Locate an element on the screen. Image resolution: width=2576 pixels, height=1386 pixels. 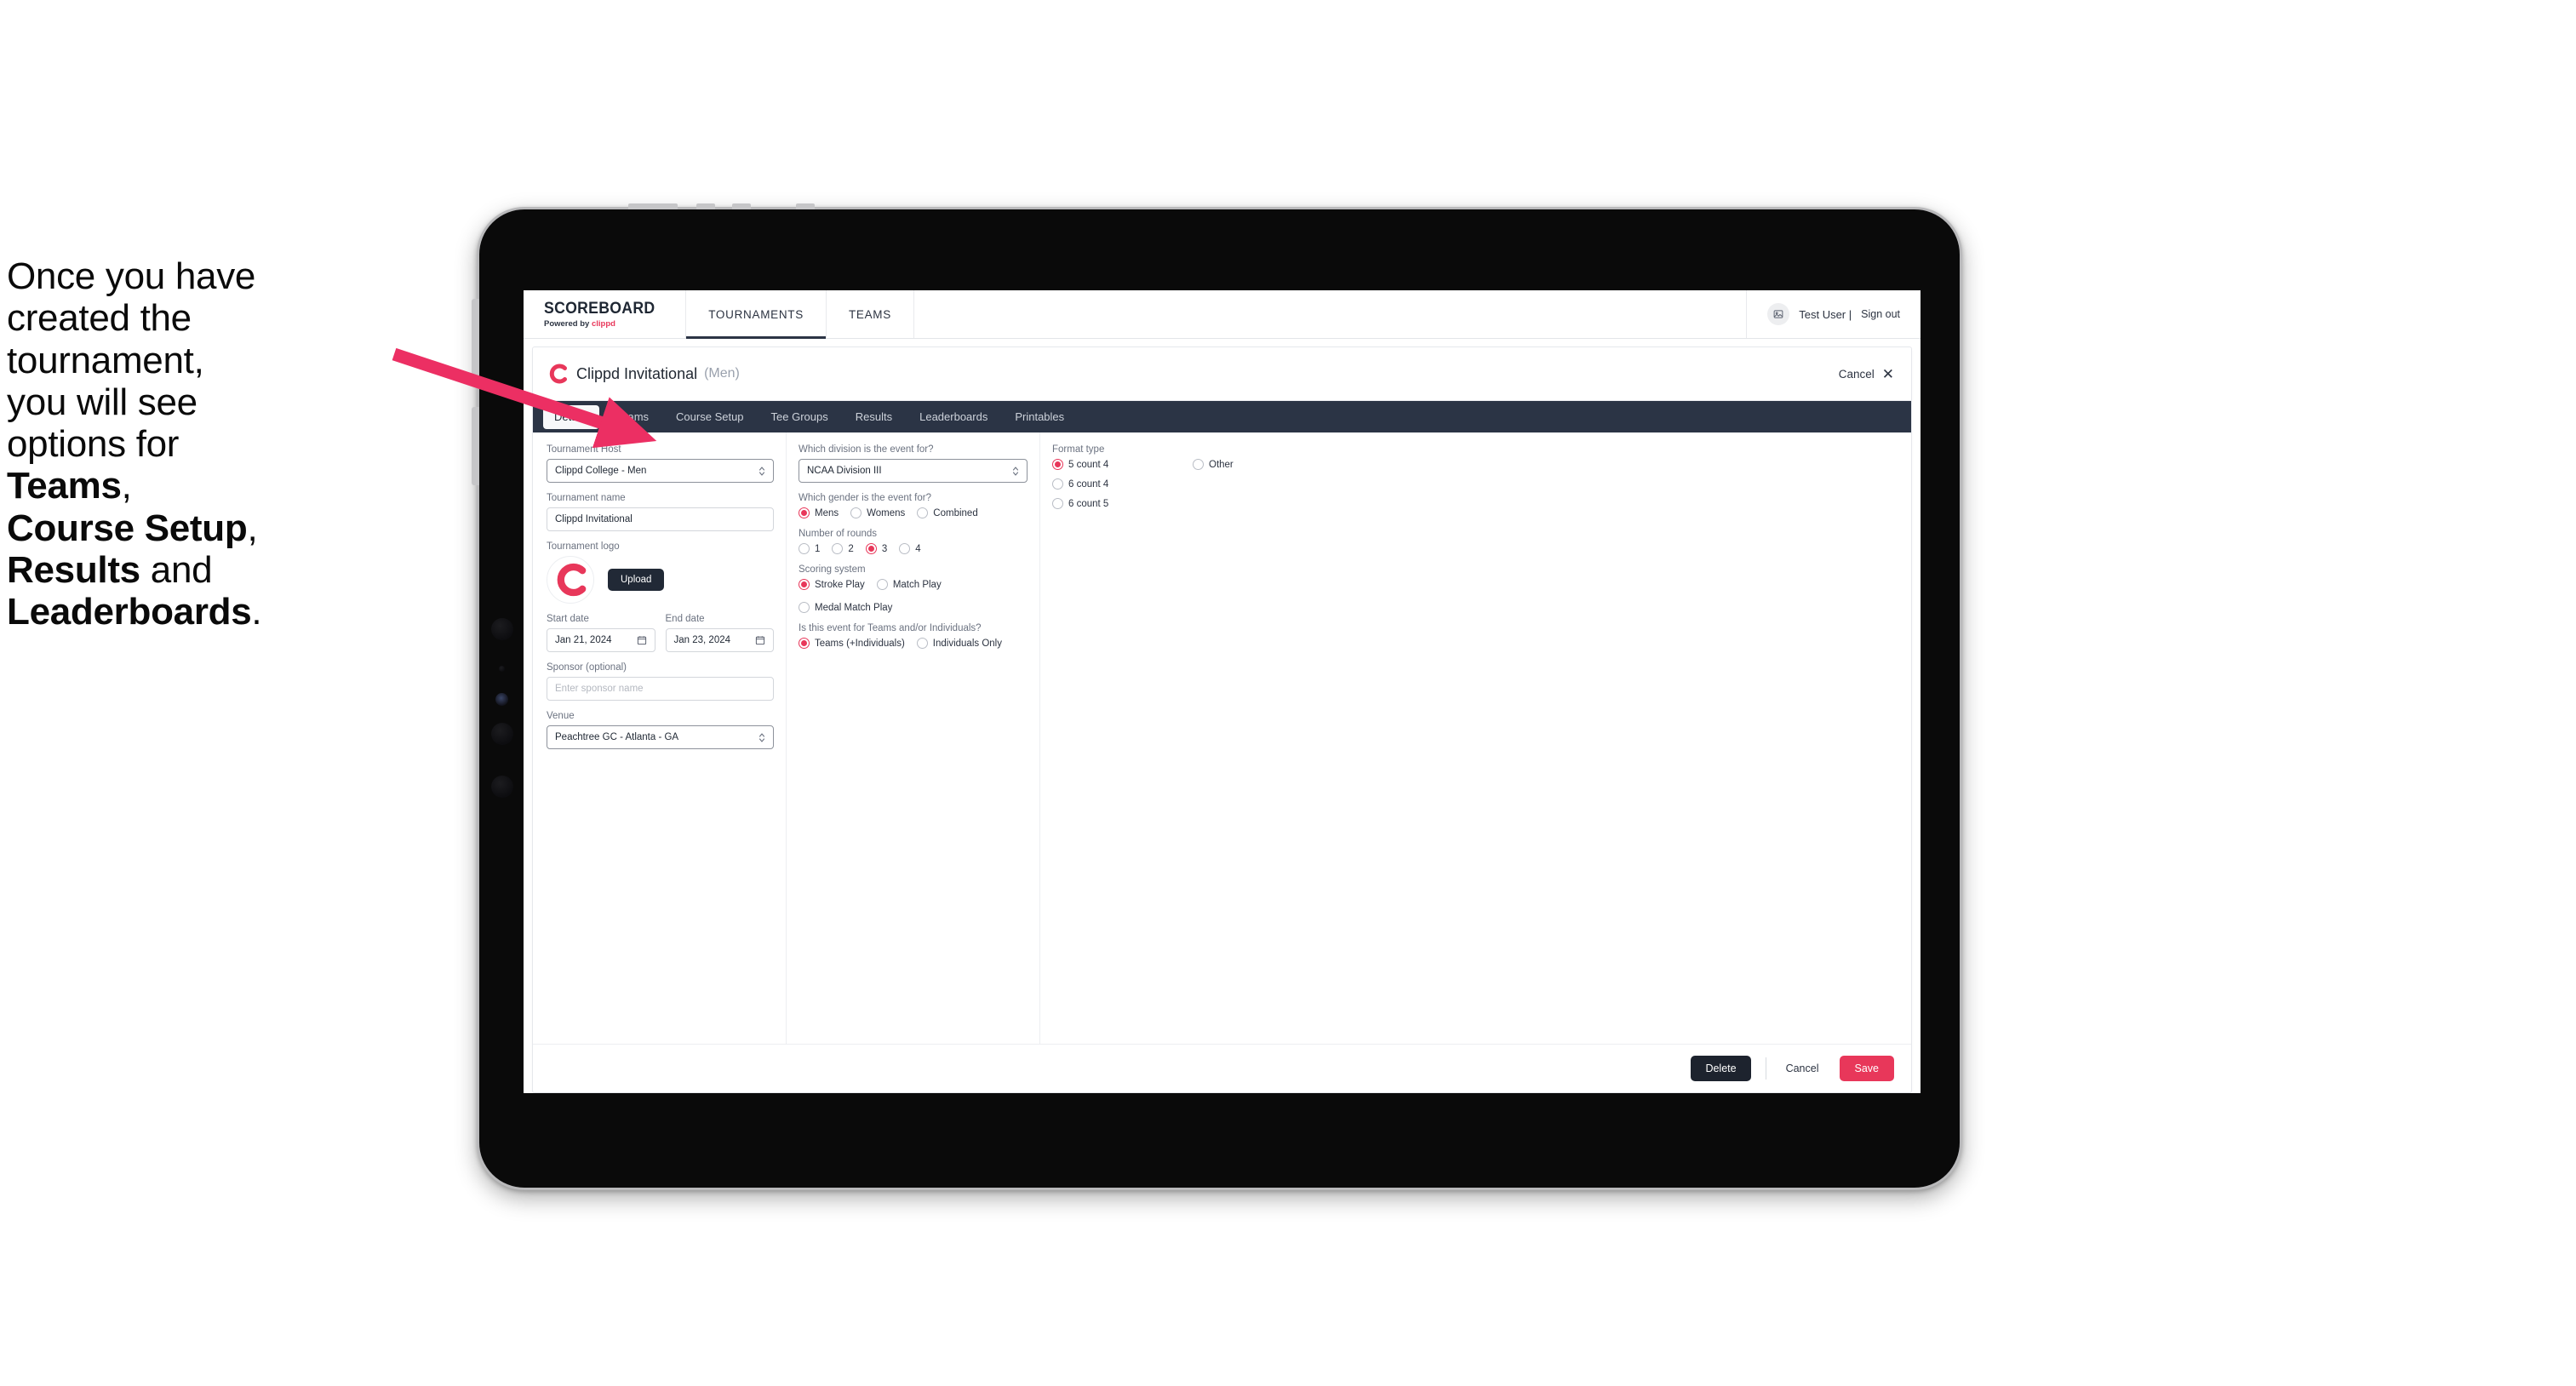
rounds-option-2: 2 is located at coordinates (843, 548).